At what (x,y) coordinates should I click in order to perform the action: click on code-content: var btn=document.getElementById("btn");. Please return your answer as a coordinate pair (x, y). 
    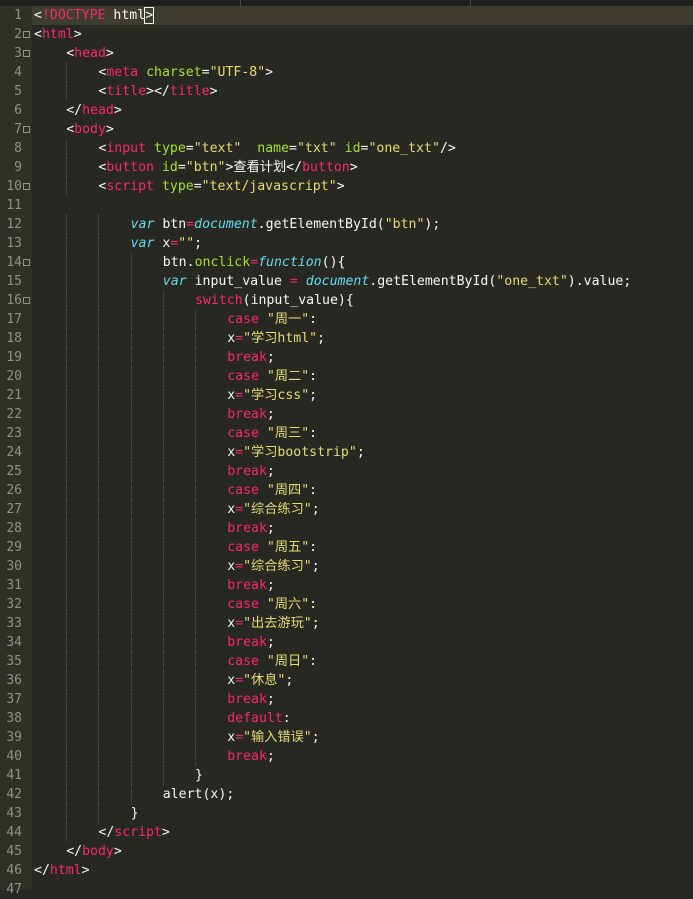
    Looking at the image, I should click on (286, 224).